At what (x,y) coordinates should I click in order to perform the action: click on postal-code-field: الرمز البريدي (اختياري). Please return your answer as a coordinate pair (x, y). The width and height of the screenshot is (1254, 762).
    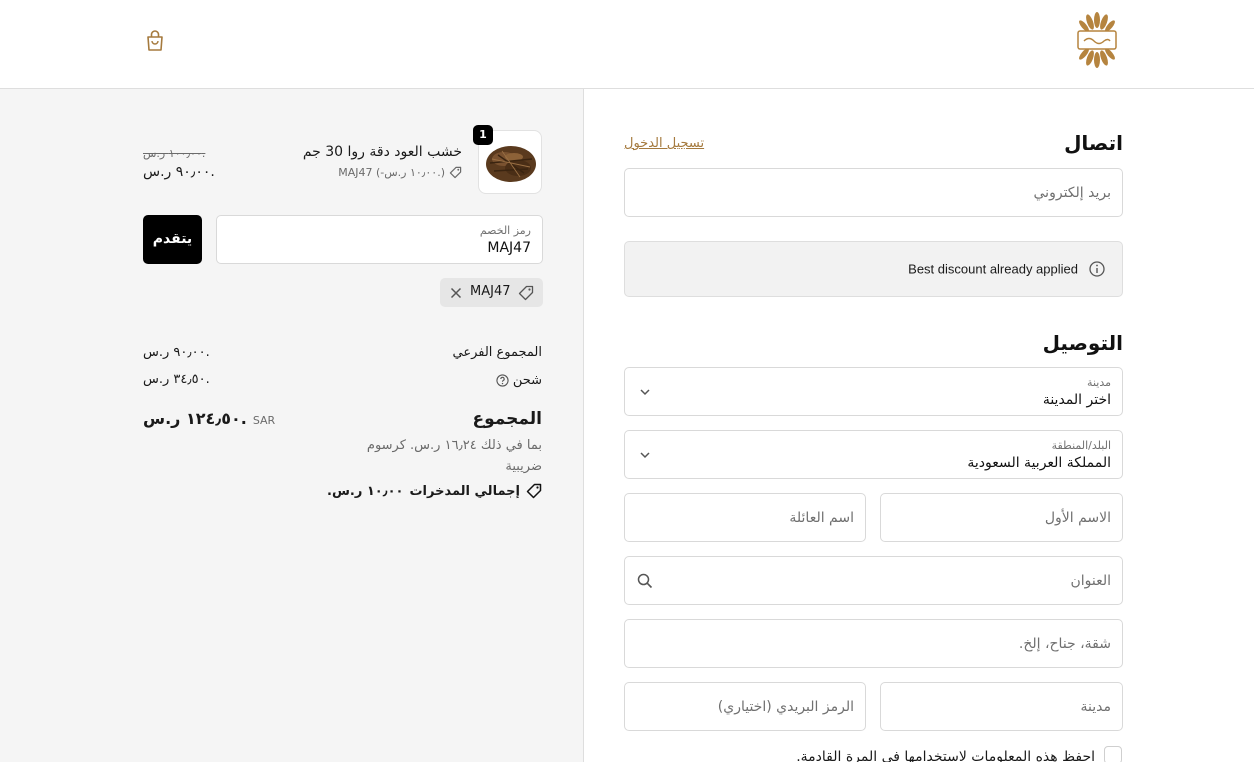
    Looking at the image, I should click on (745, 706).